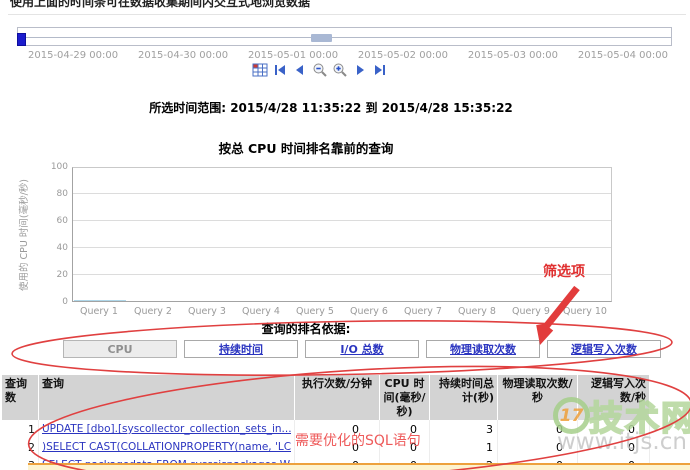  What do you see at coordinates (160, 4) in the screenshot?
I see `clipped-instruction-text: 使用上面的时间条可在数据收集期间内交互式地浏览数据` at bounding box center [160, 4].